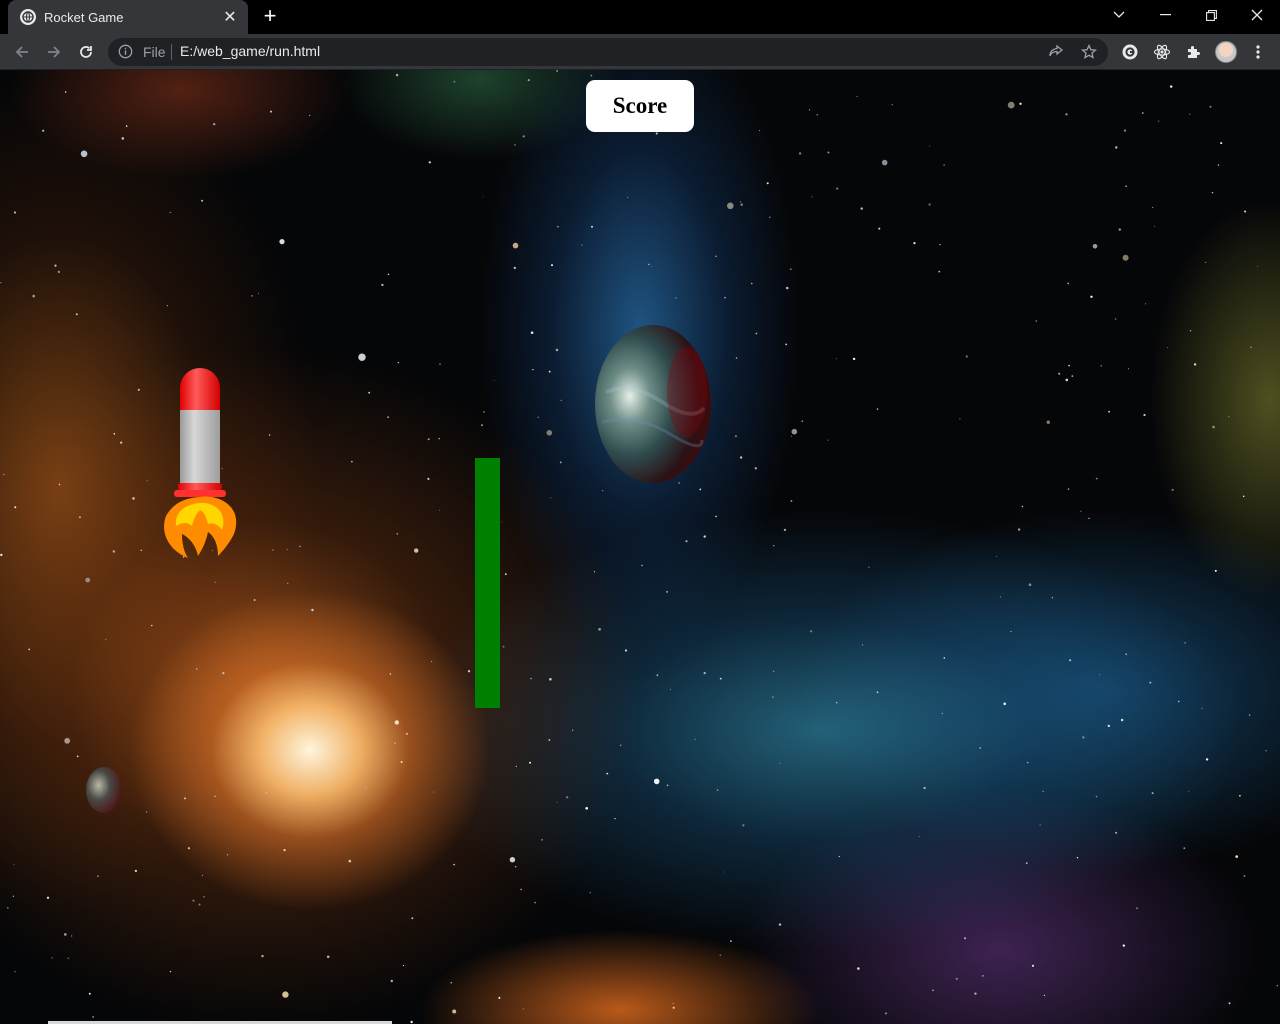 This screenshot has width=1280, height=1024. I want to click on restore-button, so click(1211, 15).